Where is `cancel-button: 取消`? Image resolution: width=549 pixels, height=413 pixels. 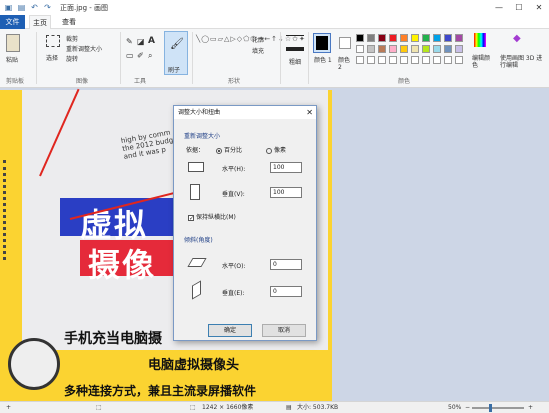 cancel-button: 取消 is located at coordinates (284, 330).